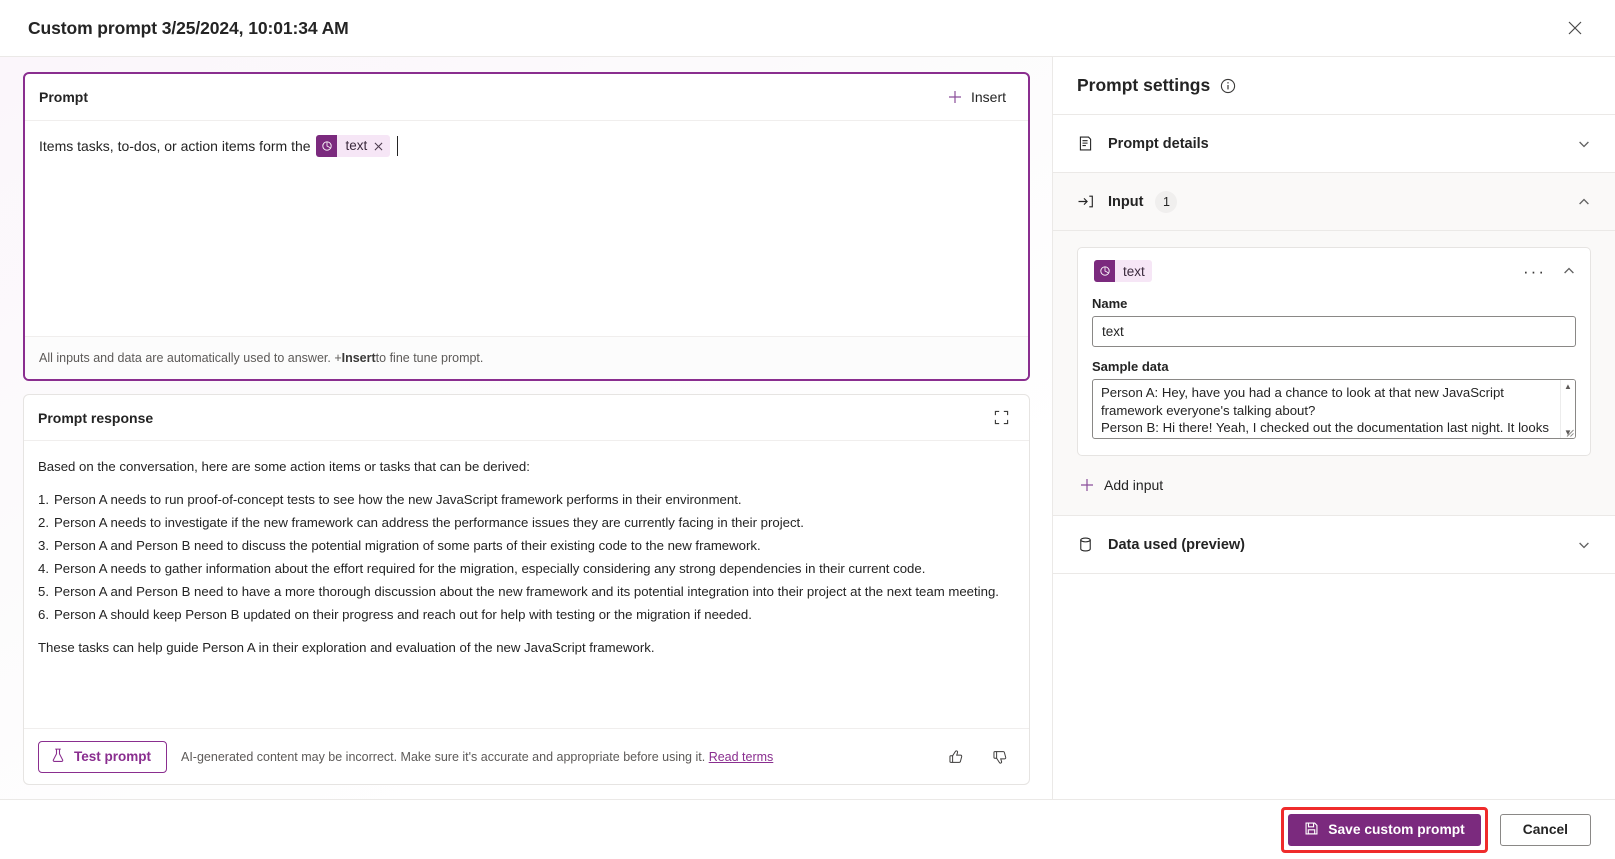 The image size is (1615, 859). I want to click on cancel-button: Cancel, so click(1545, 829).